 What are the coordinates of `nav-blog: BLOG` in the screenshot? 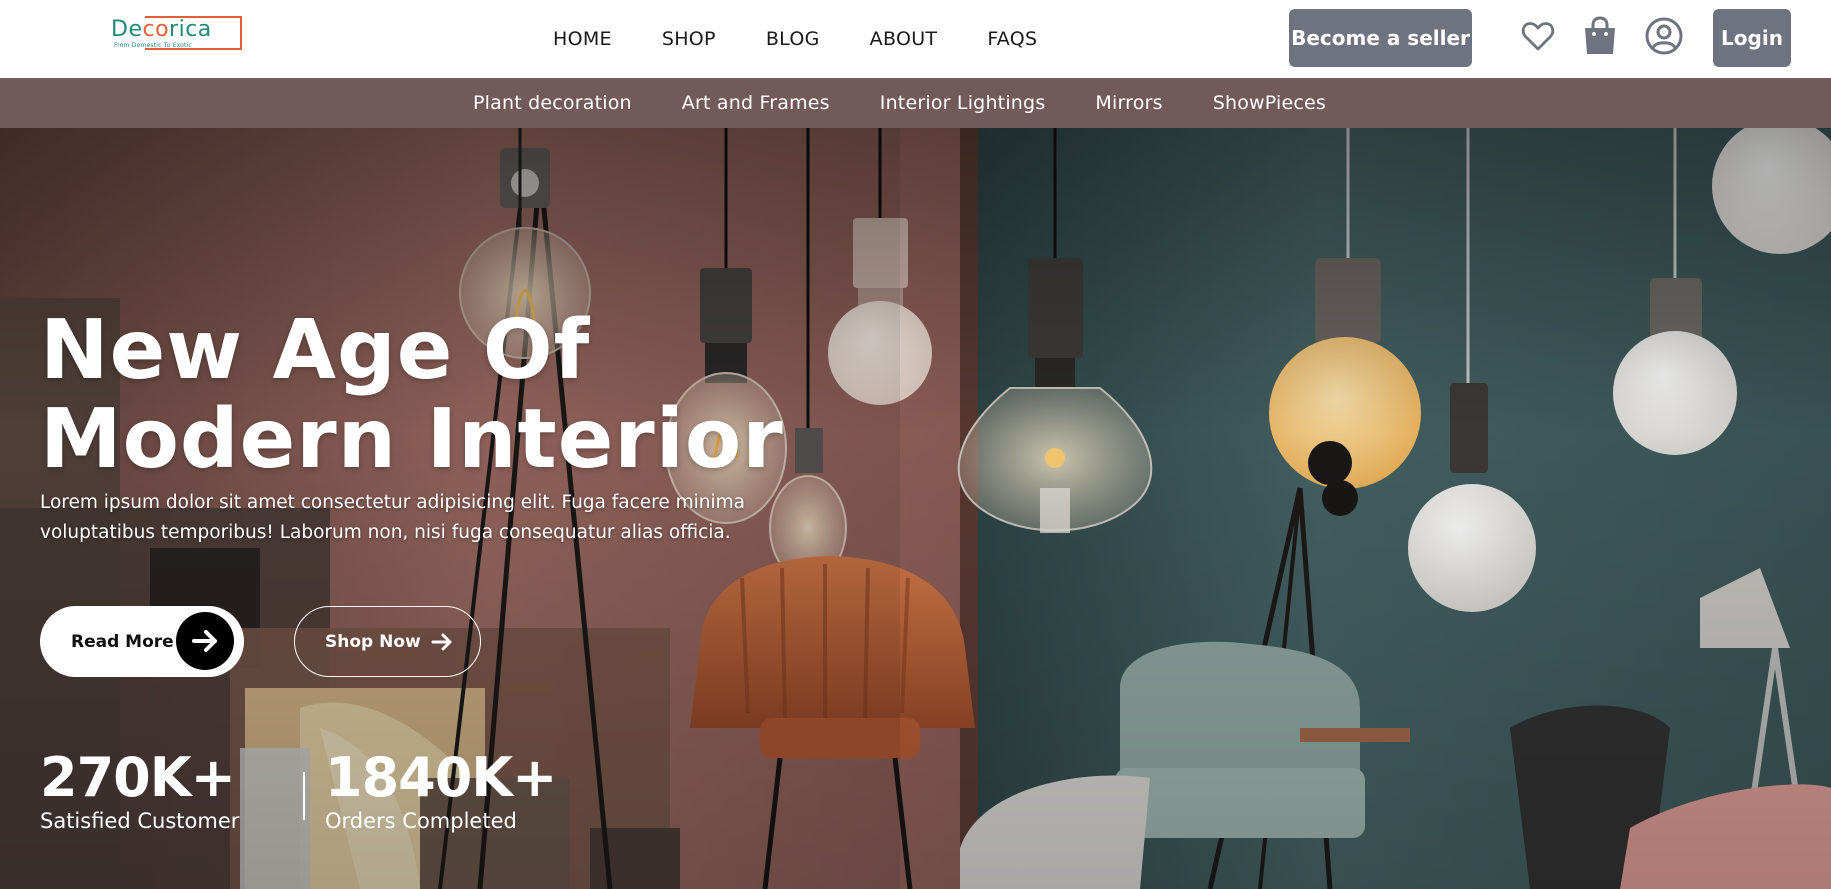 It's located at (793, 39).